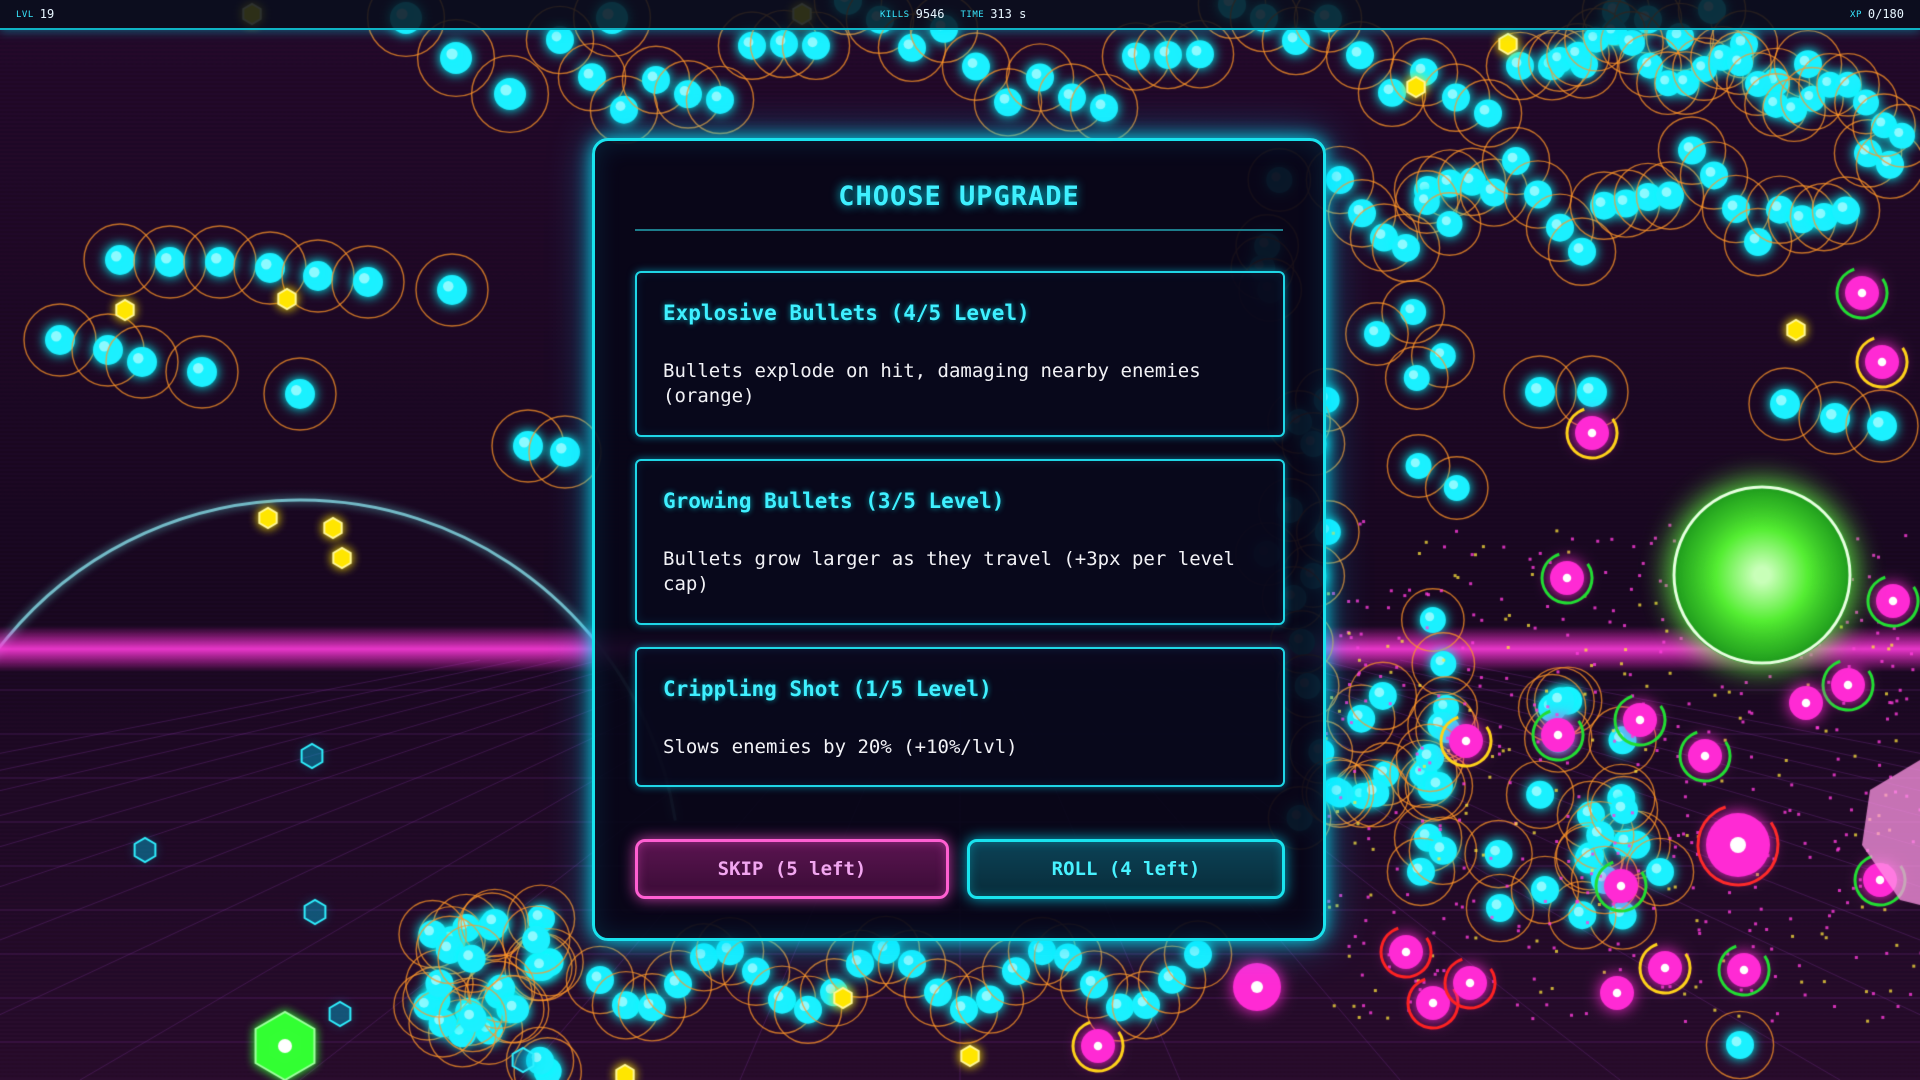  Describe the element at coordinates (846, 313) in the screenshot. I see `upgrade-option-title: Explosive Bullets (4/5 Level)` at that location.